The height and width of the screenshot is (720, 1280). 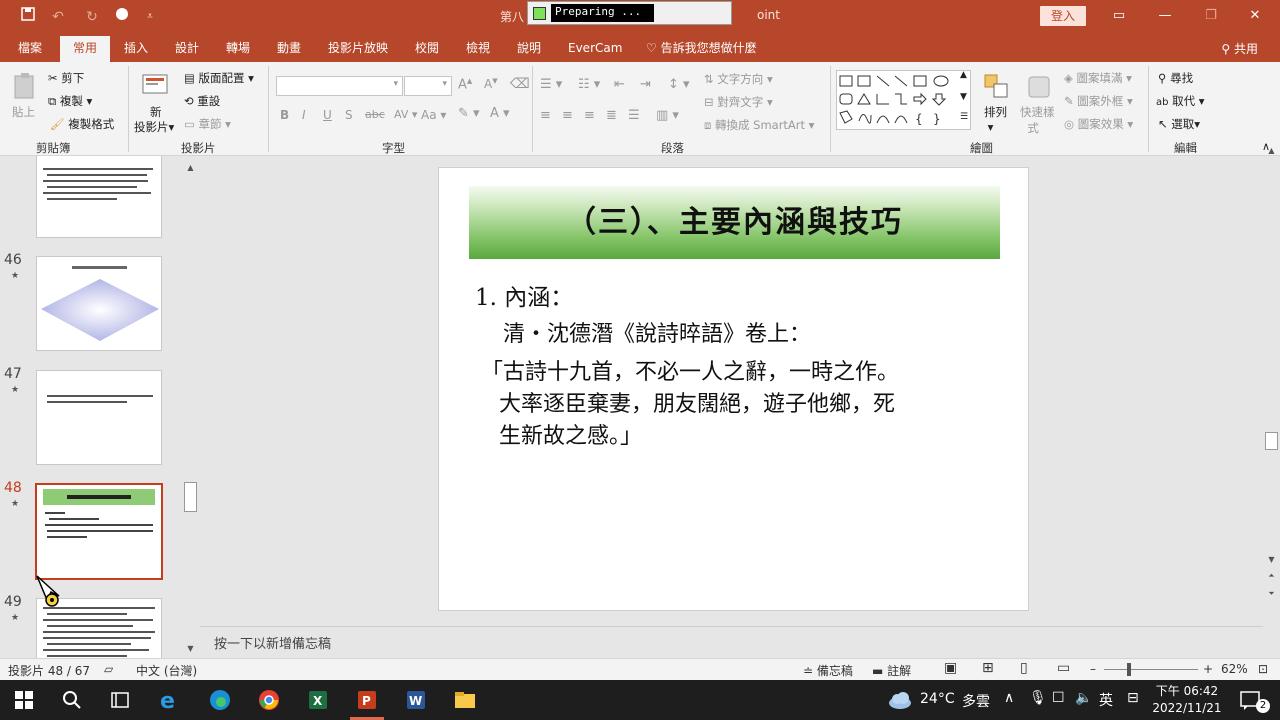 I want to click on slide-text-line-1: 1. 內涵：, so click(x=524, y=295).